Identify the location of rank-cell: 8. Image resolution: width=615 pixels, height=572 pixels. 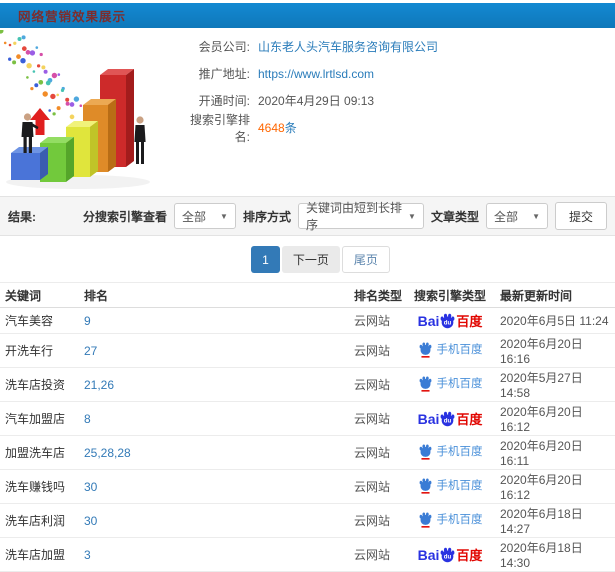
(218, 418).